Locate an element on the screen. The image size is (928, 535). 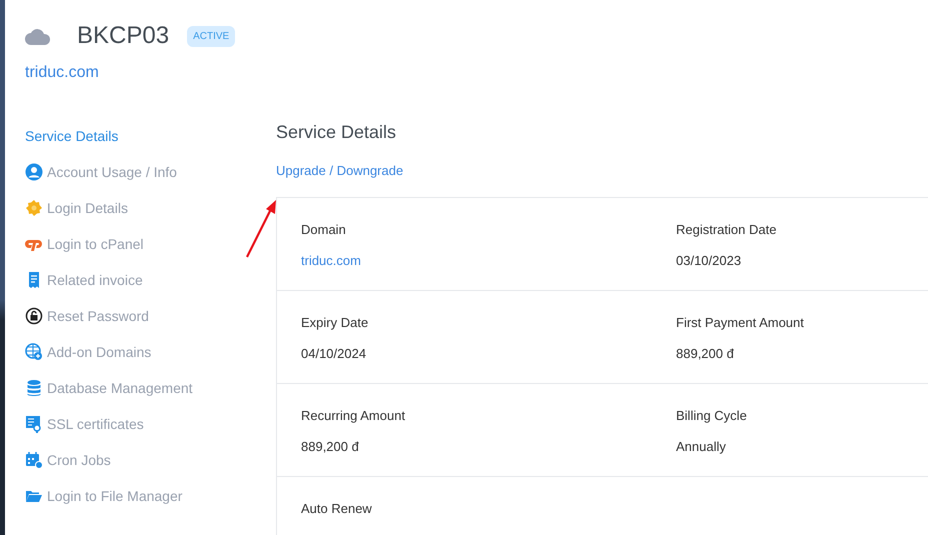
sidebar-item: Service Details is located at coordinates (150, 136).